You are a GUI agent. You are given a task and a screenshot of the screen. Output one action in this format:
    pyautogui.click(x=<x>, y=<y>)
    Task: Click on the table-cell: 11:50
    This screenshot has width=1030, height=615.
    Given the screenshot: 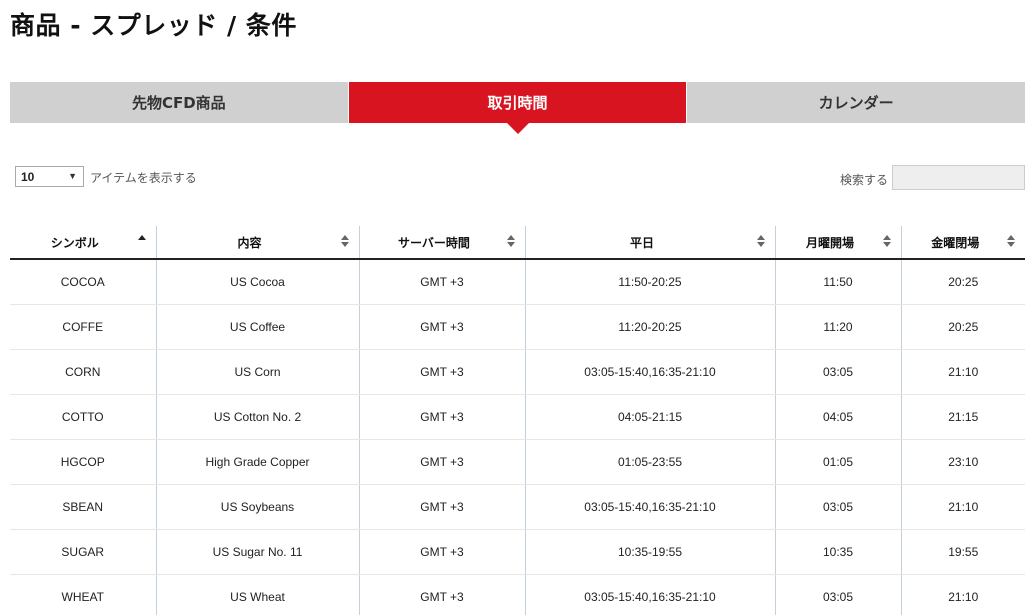 What is the action you would take?
    pyautogui.click(x=837, y=282)
    